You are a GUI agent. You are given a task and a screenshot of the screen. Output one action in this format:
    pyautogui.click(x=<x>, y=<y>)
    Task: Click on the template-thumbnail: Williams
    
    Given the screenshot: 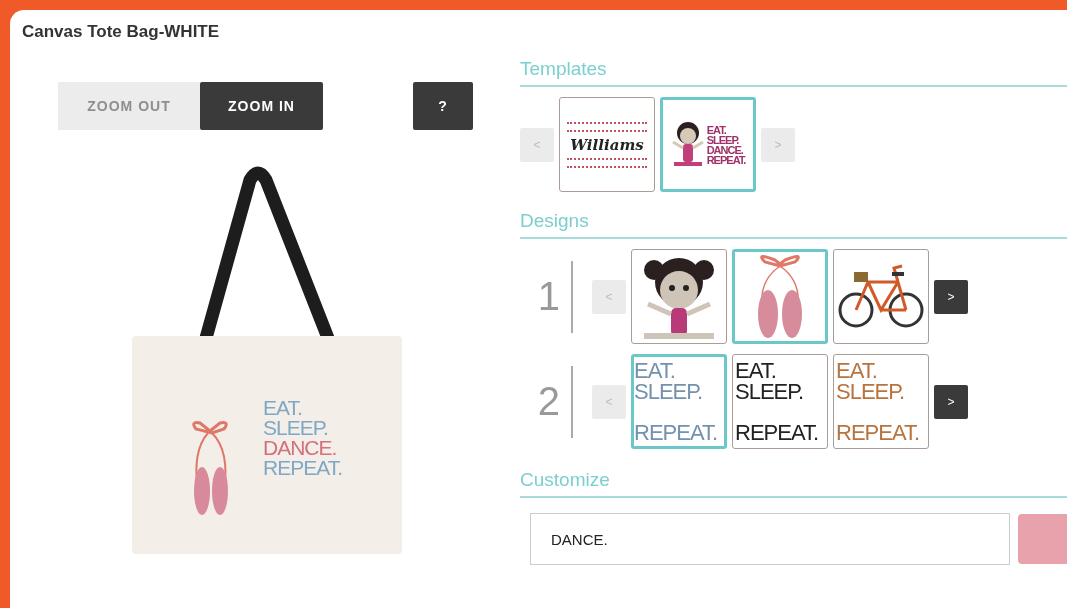 What is the action you would take?
    pyautogui.click(x=607, y=144)
    